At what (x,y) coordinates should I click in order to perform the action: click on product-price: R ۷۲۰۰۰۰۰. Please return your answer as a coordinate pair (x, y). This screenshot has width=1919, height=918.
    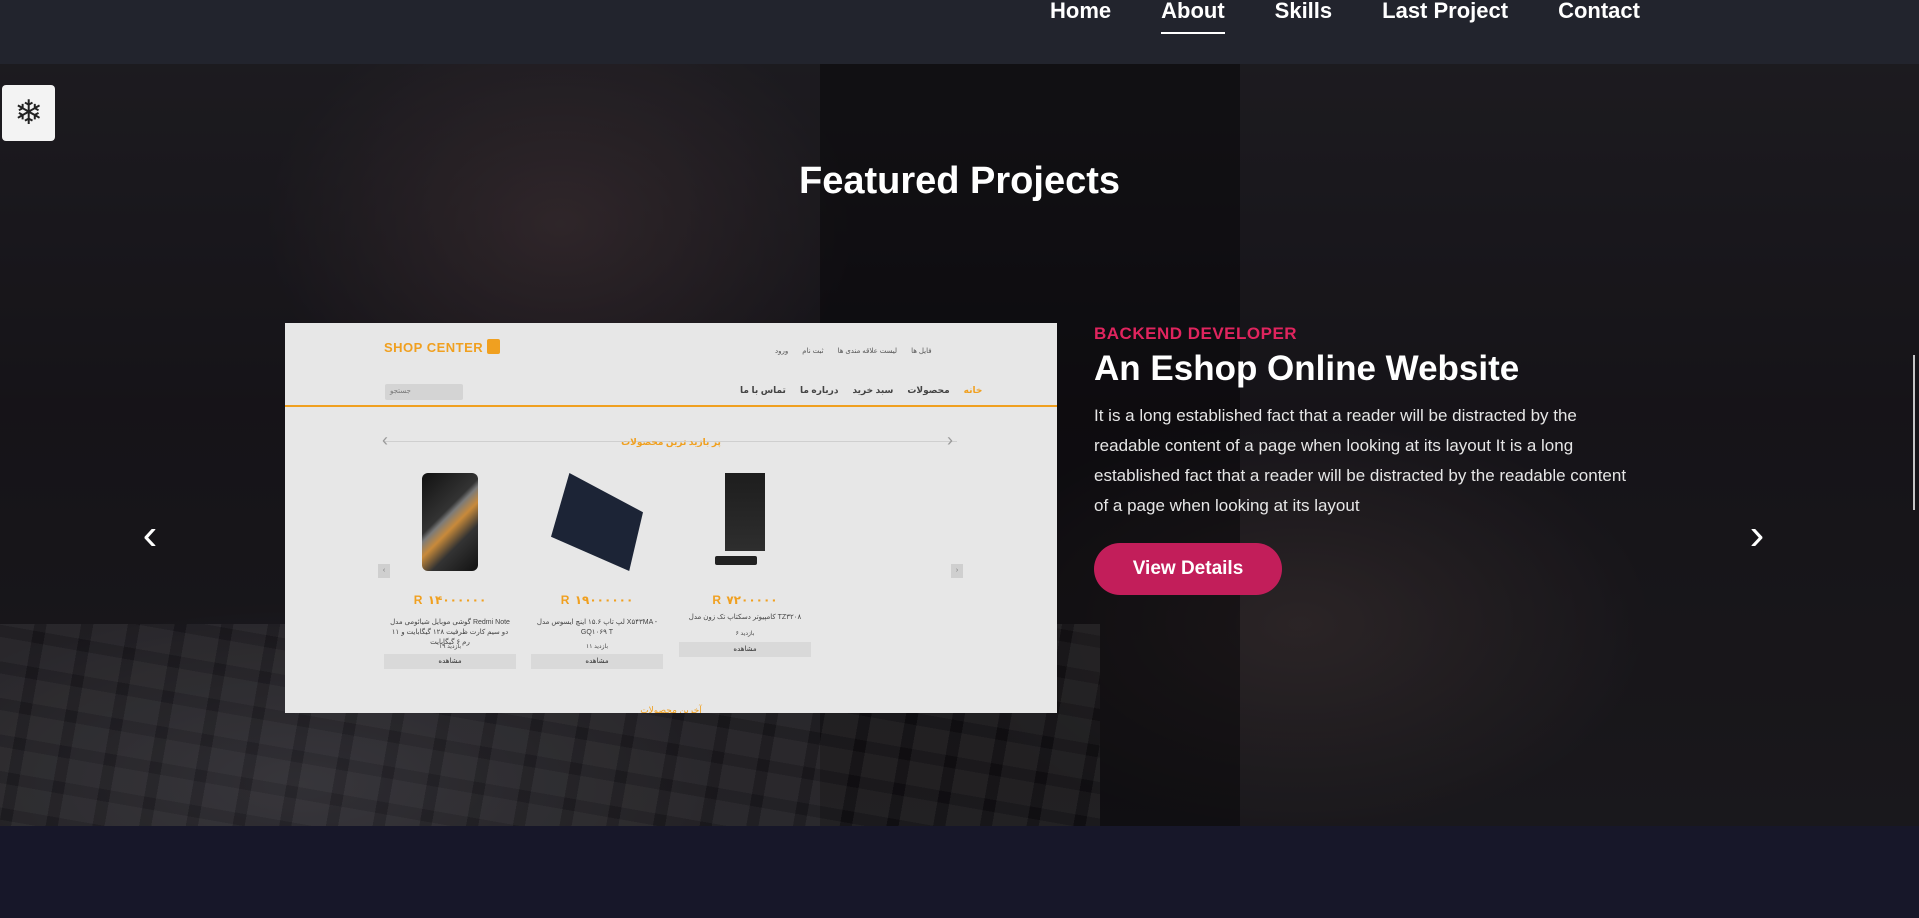
    Looking at the image, I should click on (745, 600).